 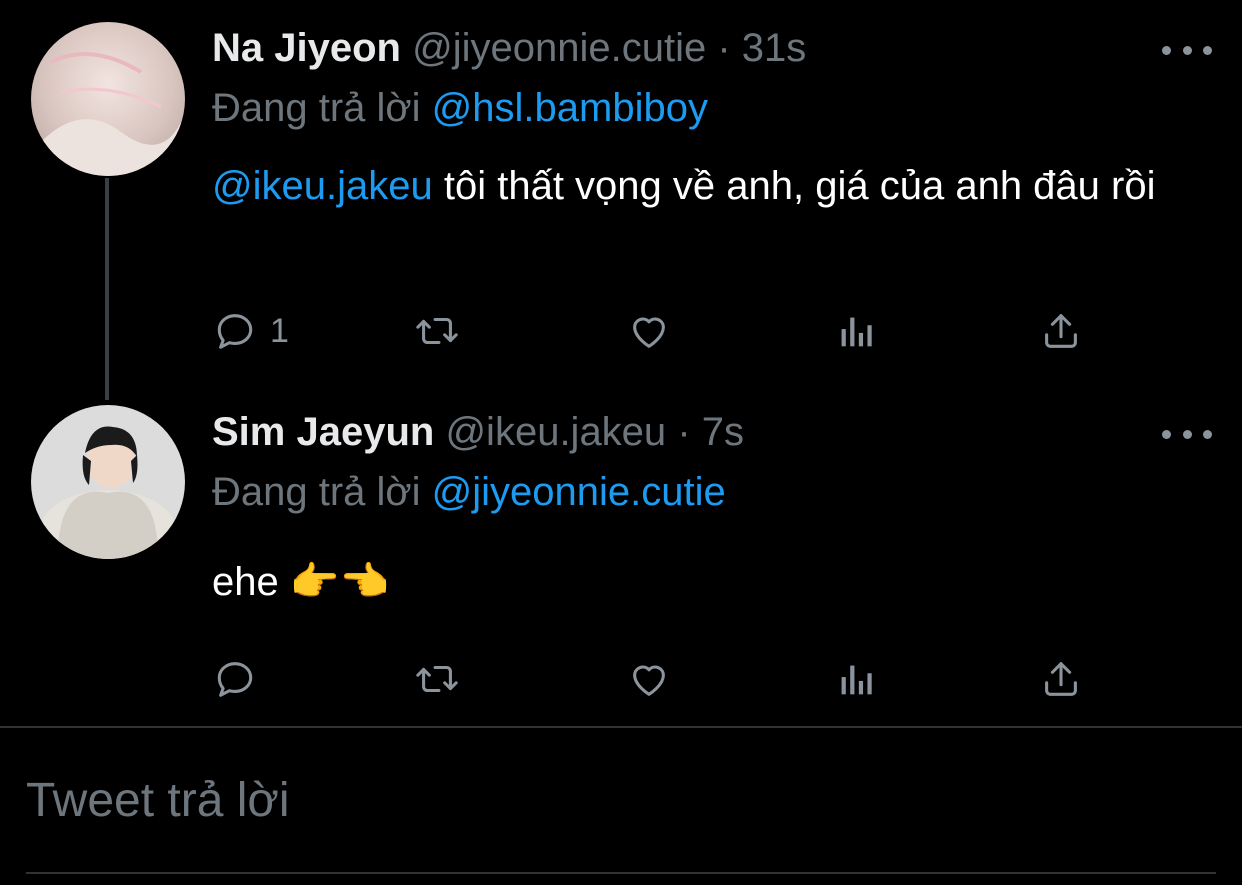 I want to click on replying-to: Đang trả lời @hsl.bambiboy, so click(x=460, y=108).